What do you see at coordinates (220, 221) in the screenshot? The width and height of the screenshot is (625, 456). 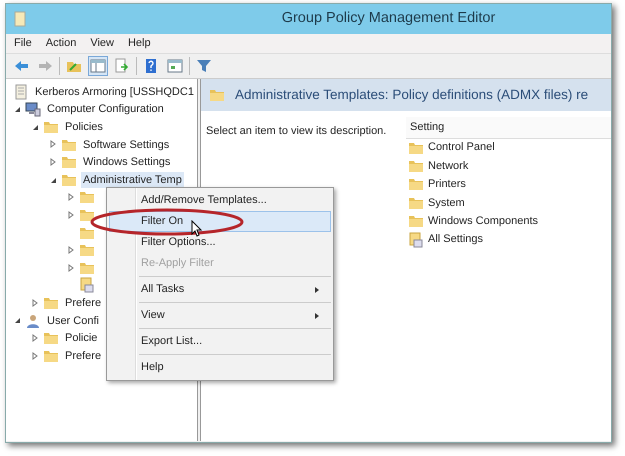 I see `menu-item: Filter On` at bounding box center [220, 221].